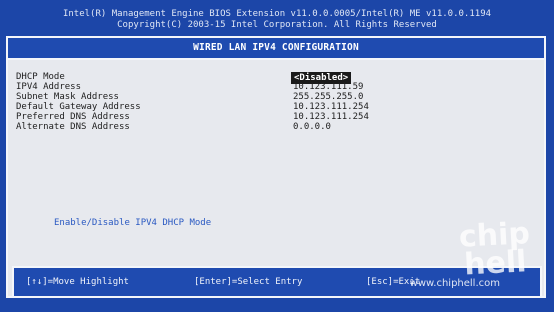  I want to click on ipv4-address-value: 10.123.111.59, so click(328, 87).